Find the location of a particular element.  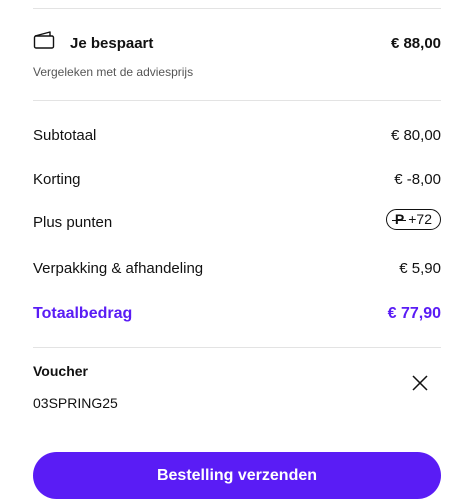

total-label: Totaalbedrag is located at coordinates (83, 313).